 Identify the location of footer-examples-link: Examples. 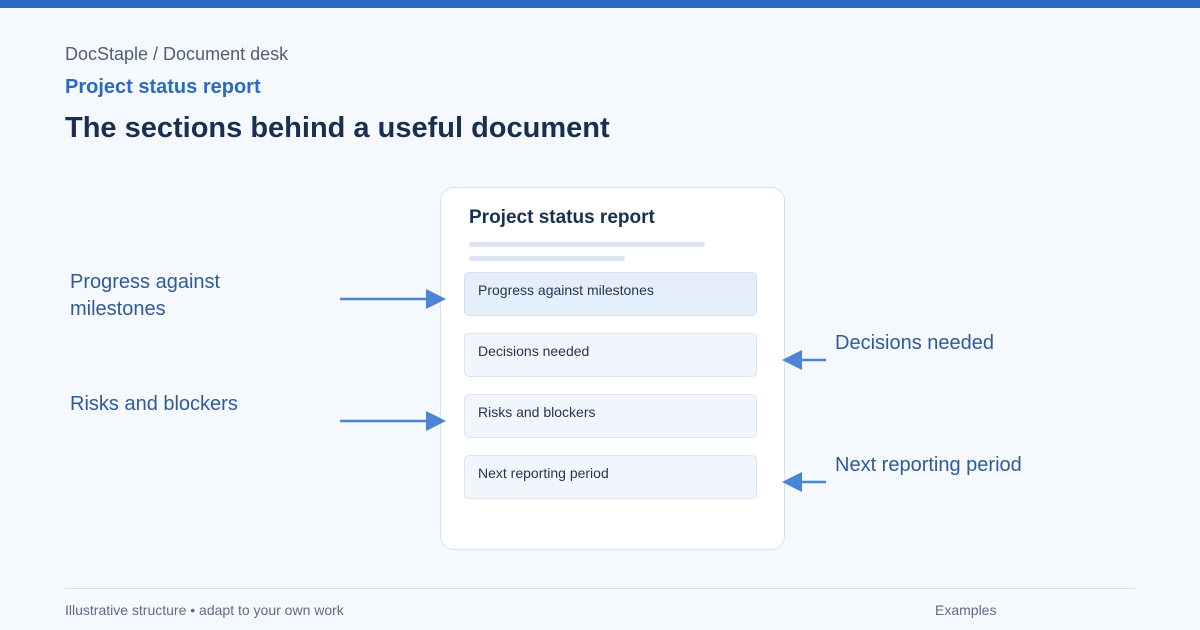
(965, 610).